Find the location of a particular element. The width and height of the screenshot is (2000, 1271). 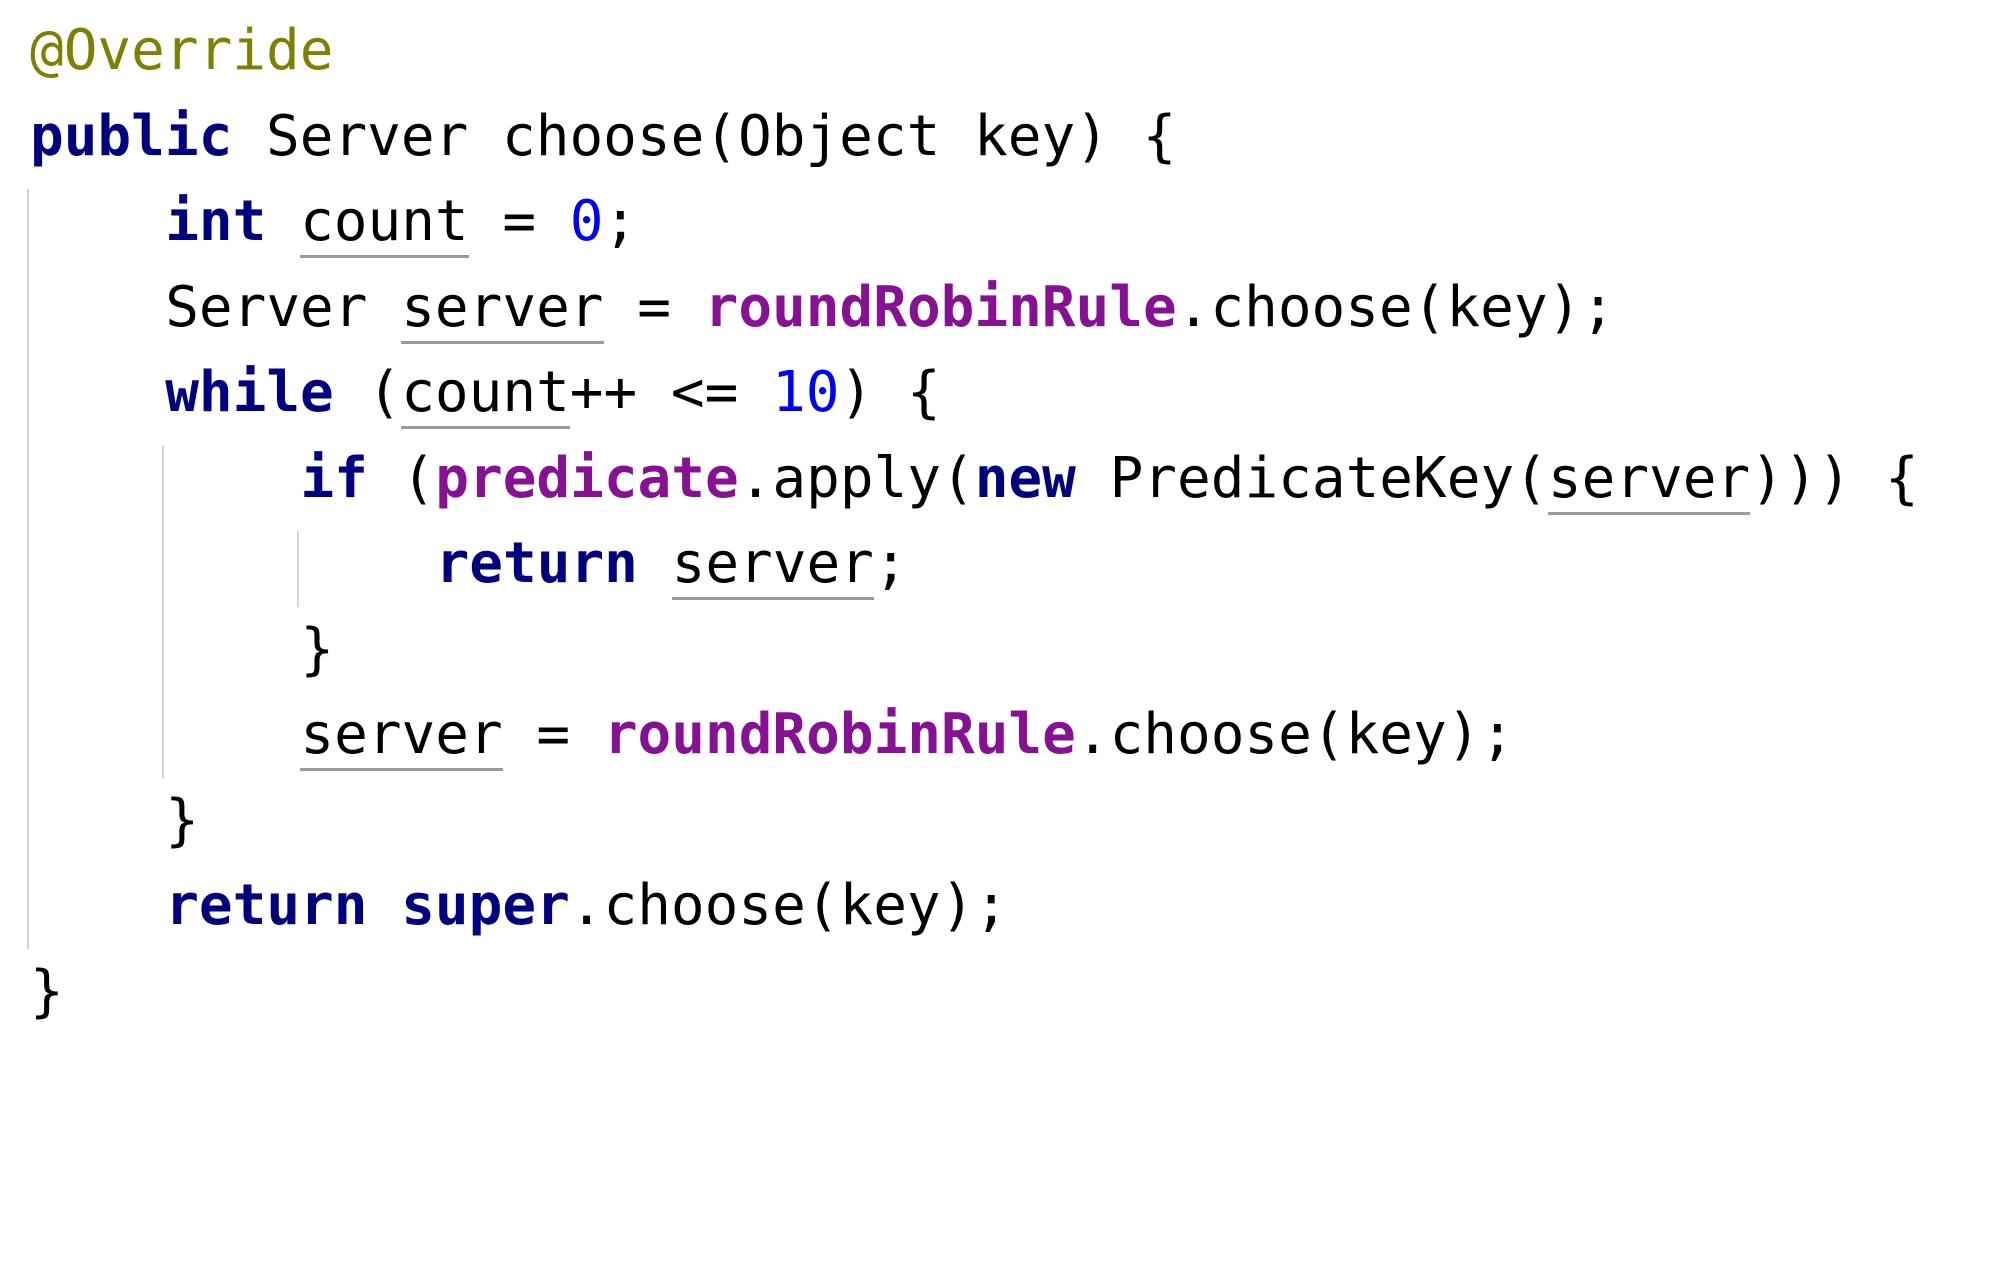

code-token-keyword: while is located at coordinates (249, 392).